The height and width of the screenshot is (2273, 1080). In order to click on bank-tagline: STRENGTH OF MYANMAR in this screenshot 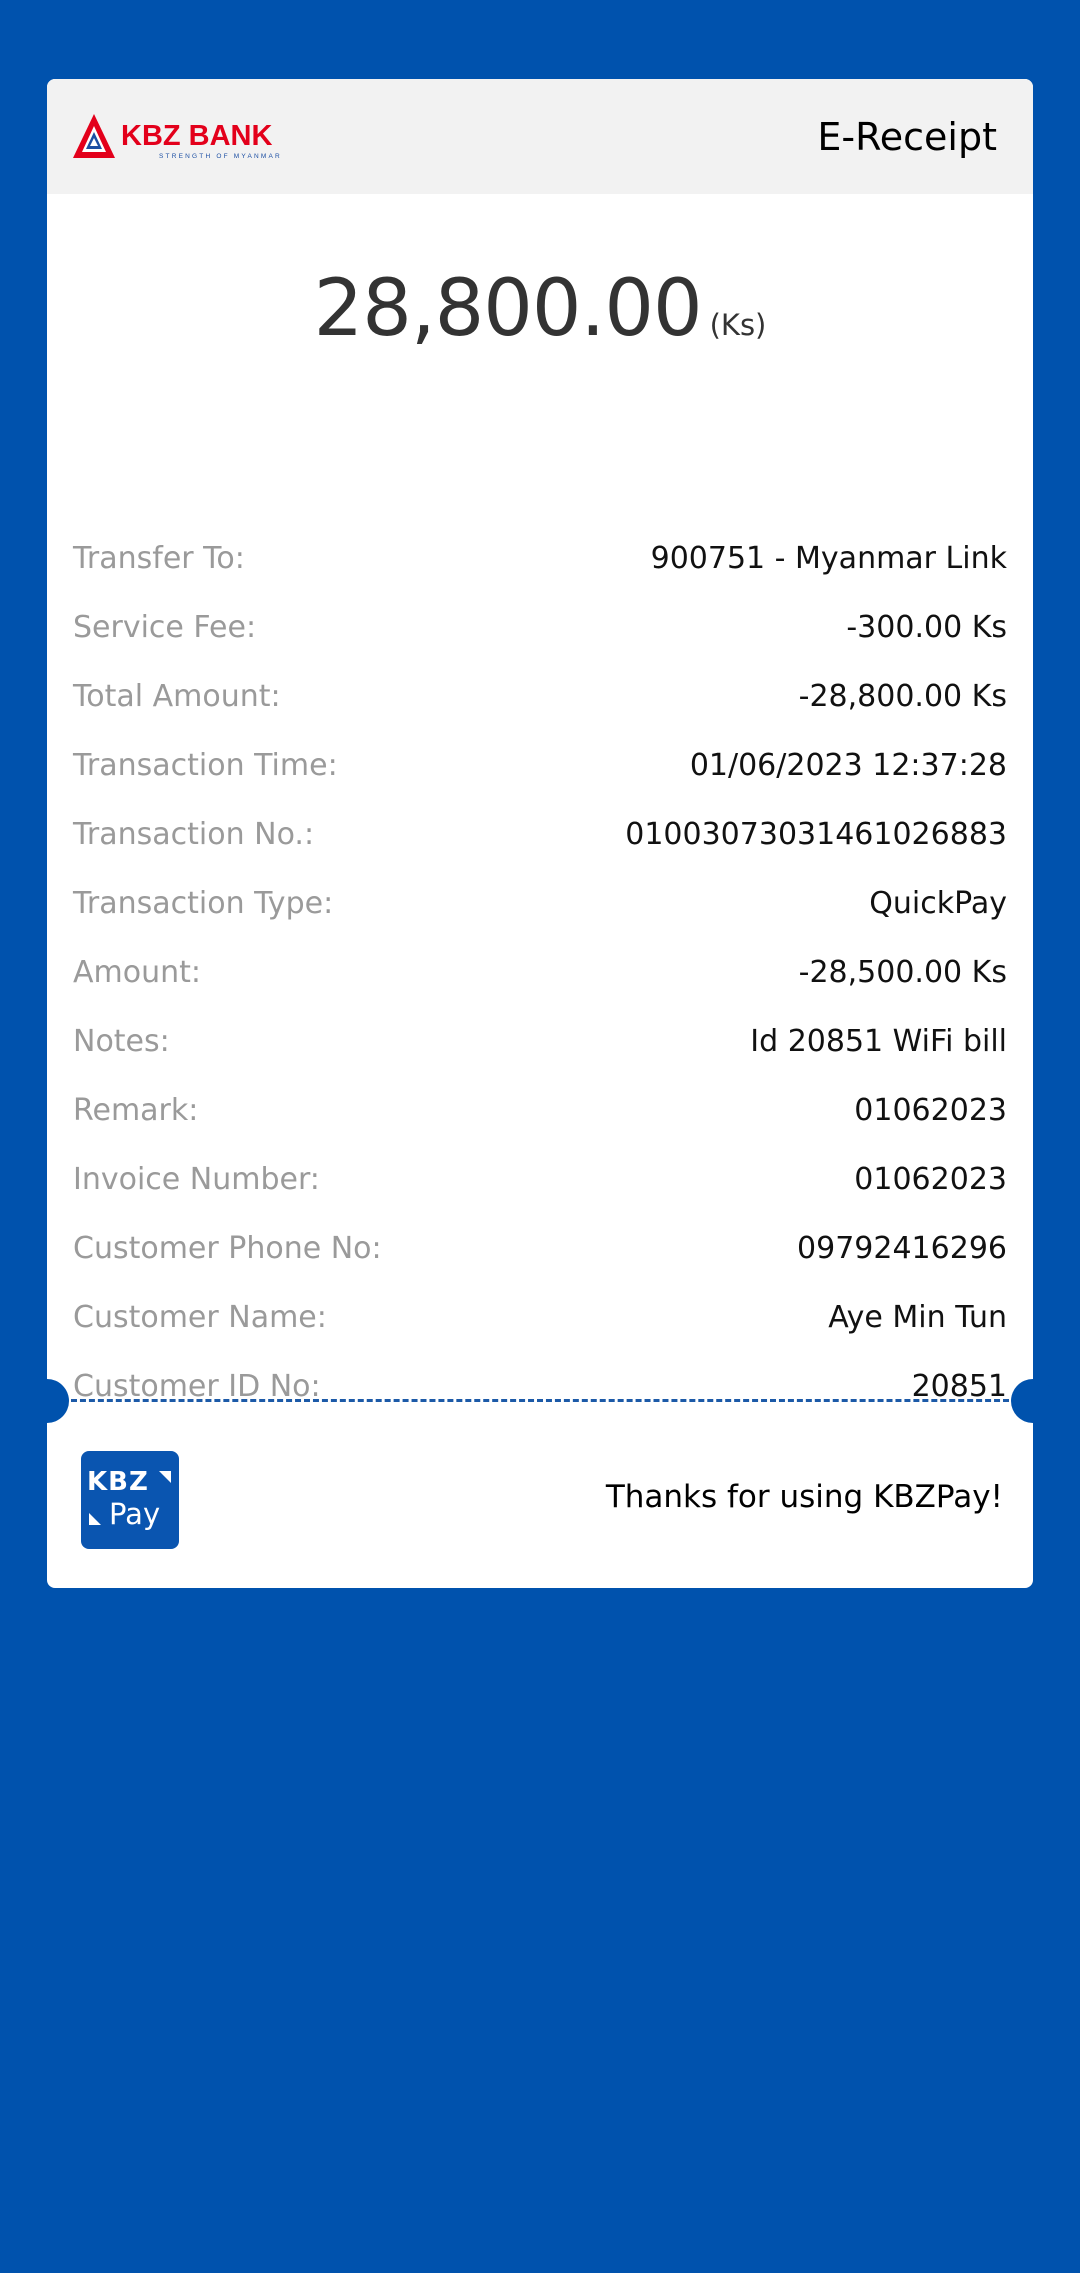, I will do `click(220, 156)`.